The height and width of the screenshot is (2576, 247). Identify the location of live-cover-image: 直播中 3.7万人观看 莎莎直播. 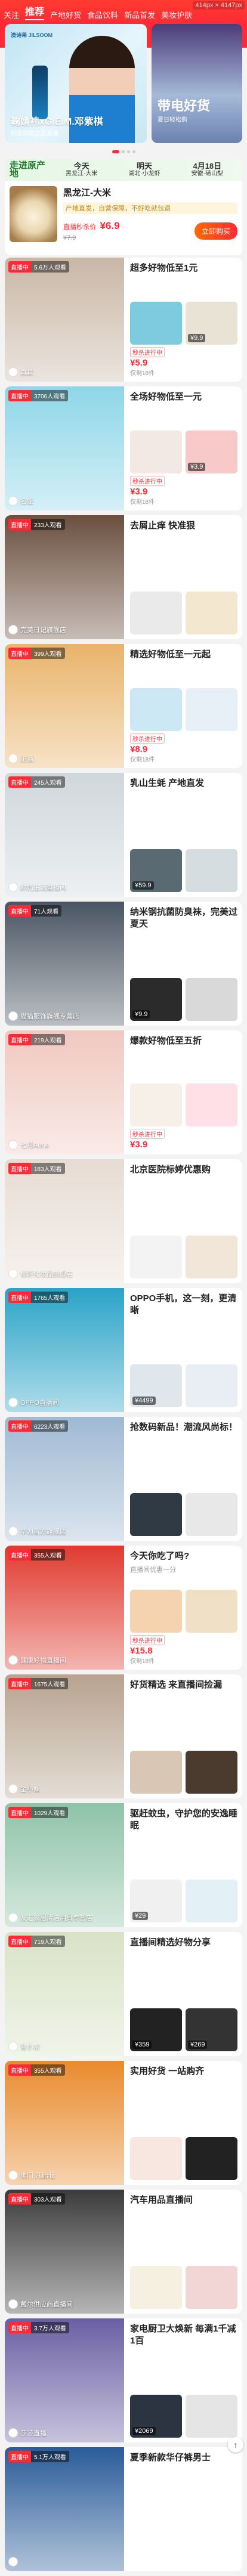
(64, 2380).